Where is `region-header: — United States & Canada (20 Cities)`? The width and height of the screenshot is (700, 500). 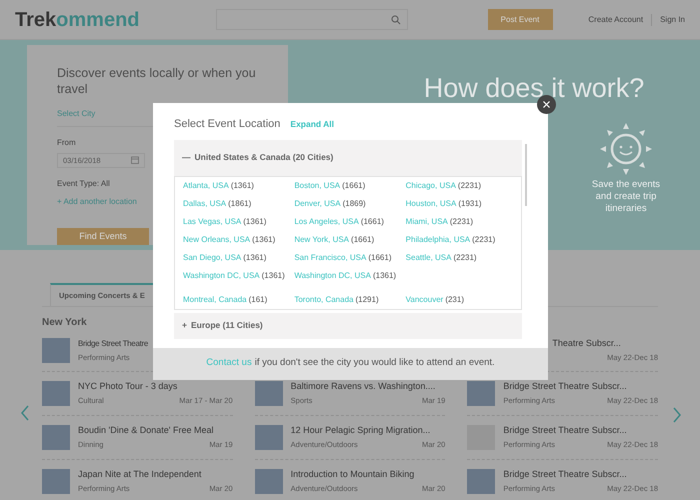 region-header: — United States & Canada (20 Cities) is located at coordinates (348, 158).